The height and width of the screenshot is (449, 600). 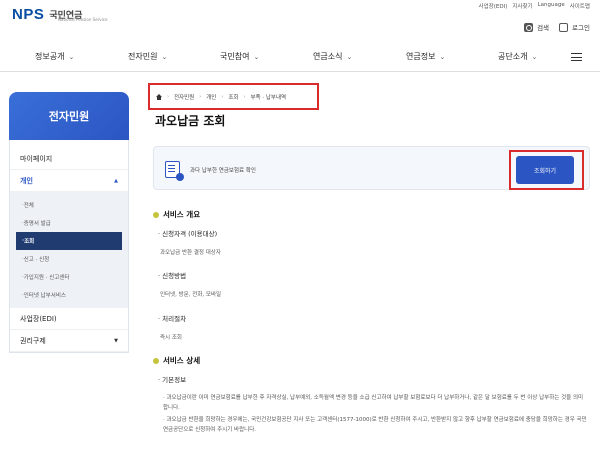 I want to click on sidebar-item-rights: 권리구제 ▼, so click(x=69, y=341).